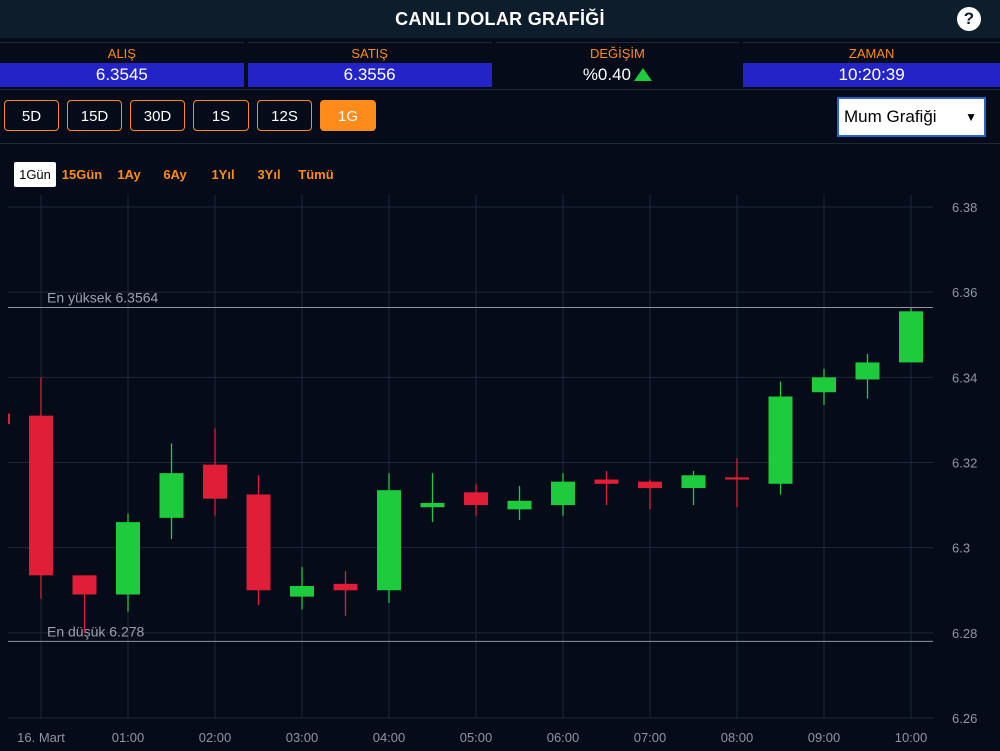 This screenshot has width=1000, height=751. I want to click on arrow-up-icon, so click(643, 74).